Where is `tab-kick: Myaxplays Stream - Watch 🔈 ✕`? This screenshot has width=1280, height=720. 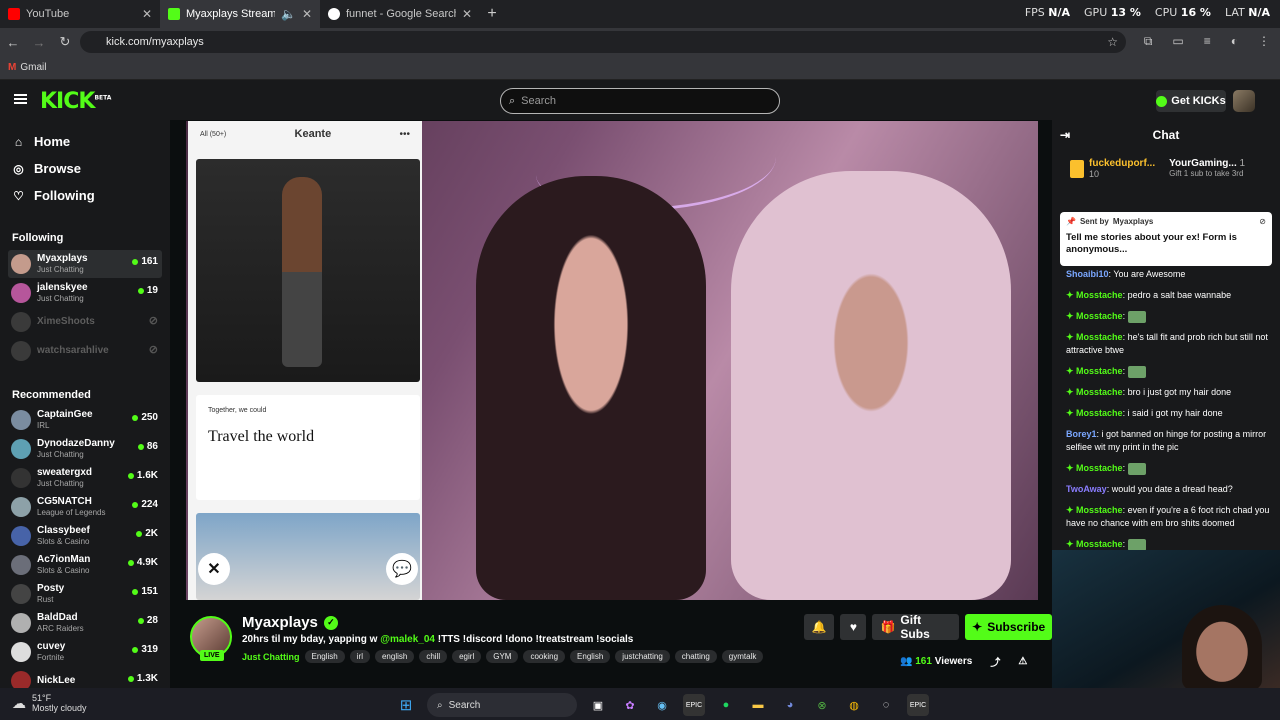
tab-kick: Myaxplays Stream - Watch 🔈 ✕ is located at coordinates (240, 14).